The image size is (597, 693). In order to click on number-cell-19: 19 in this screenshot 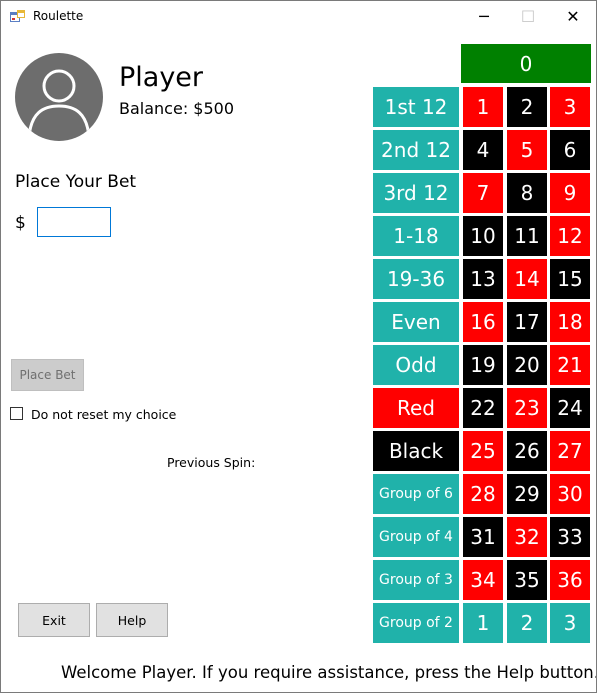, I will do `click(483, 365)`.